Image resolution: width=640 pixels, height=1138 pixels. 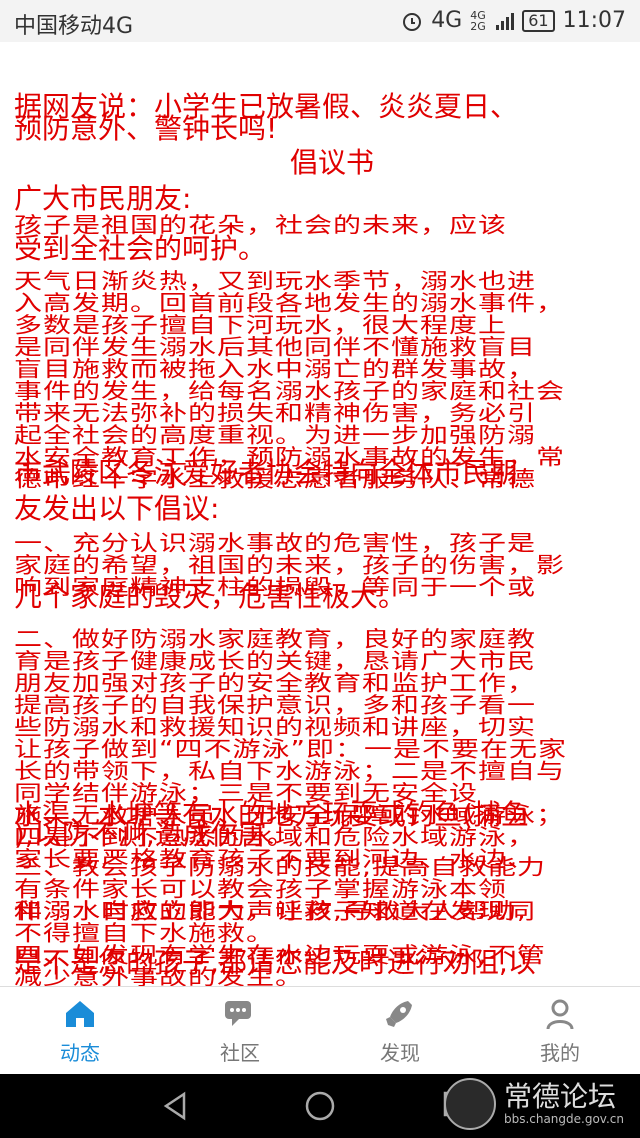 I want to click on article-line: 预防意外、警钟长鸣!, so click(x=146, y=128).